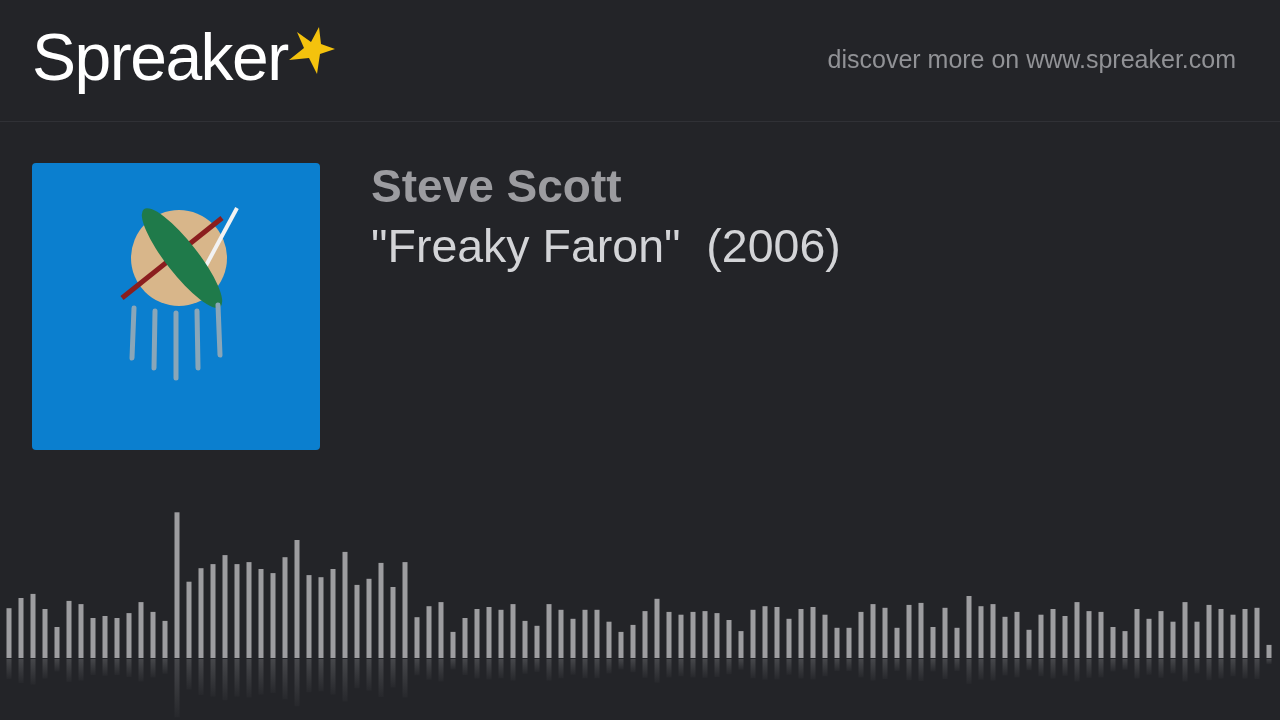  I want to click on star-icon, so click(311, 50).